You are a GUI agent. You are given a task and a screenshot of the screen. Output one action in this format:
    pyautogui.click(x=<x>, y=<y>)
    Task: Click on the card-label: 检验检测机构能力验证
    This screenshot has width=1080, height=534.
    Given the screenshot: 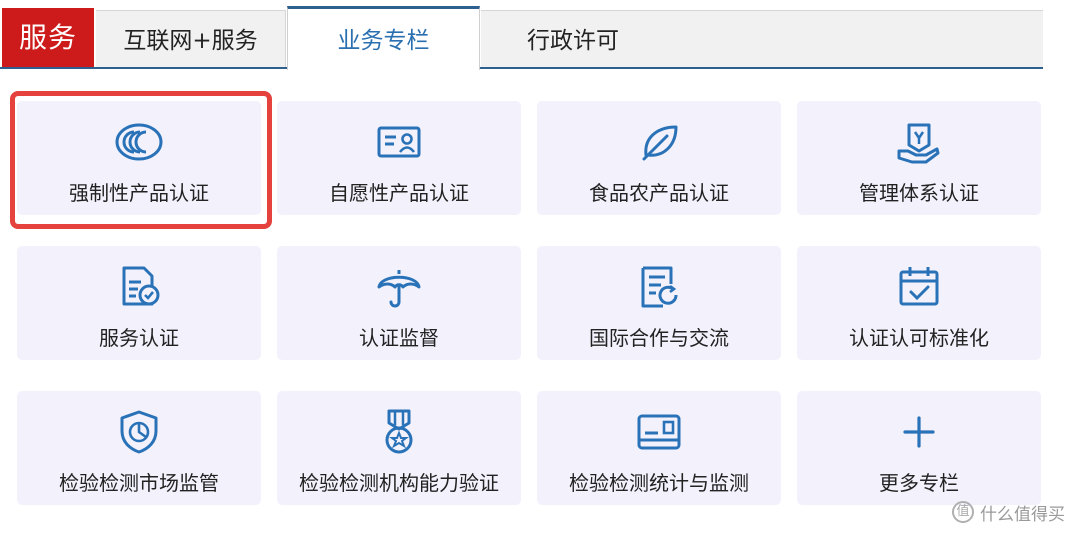 What is the action you would take?
    pyautogui.click(x=399, y=483)
    